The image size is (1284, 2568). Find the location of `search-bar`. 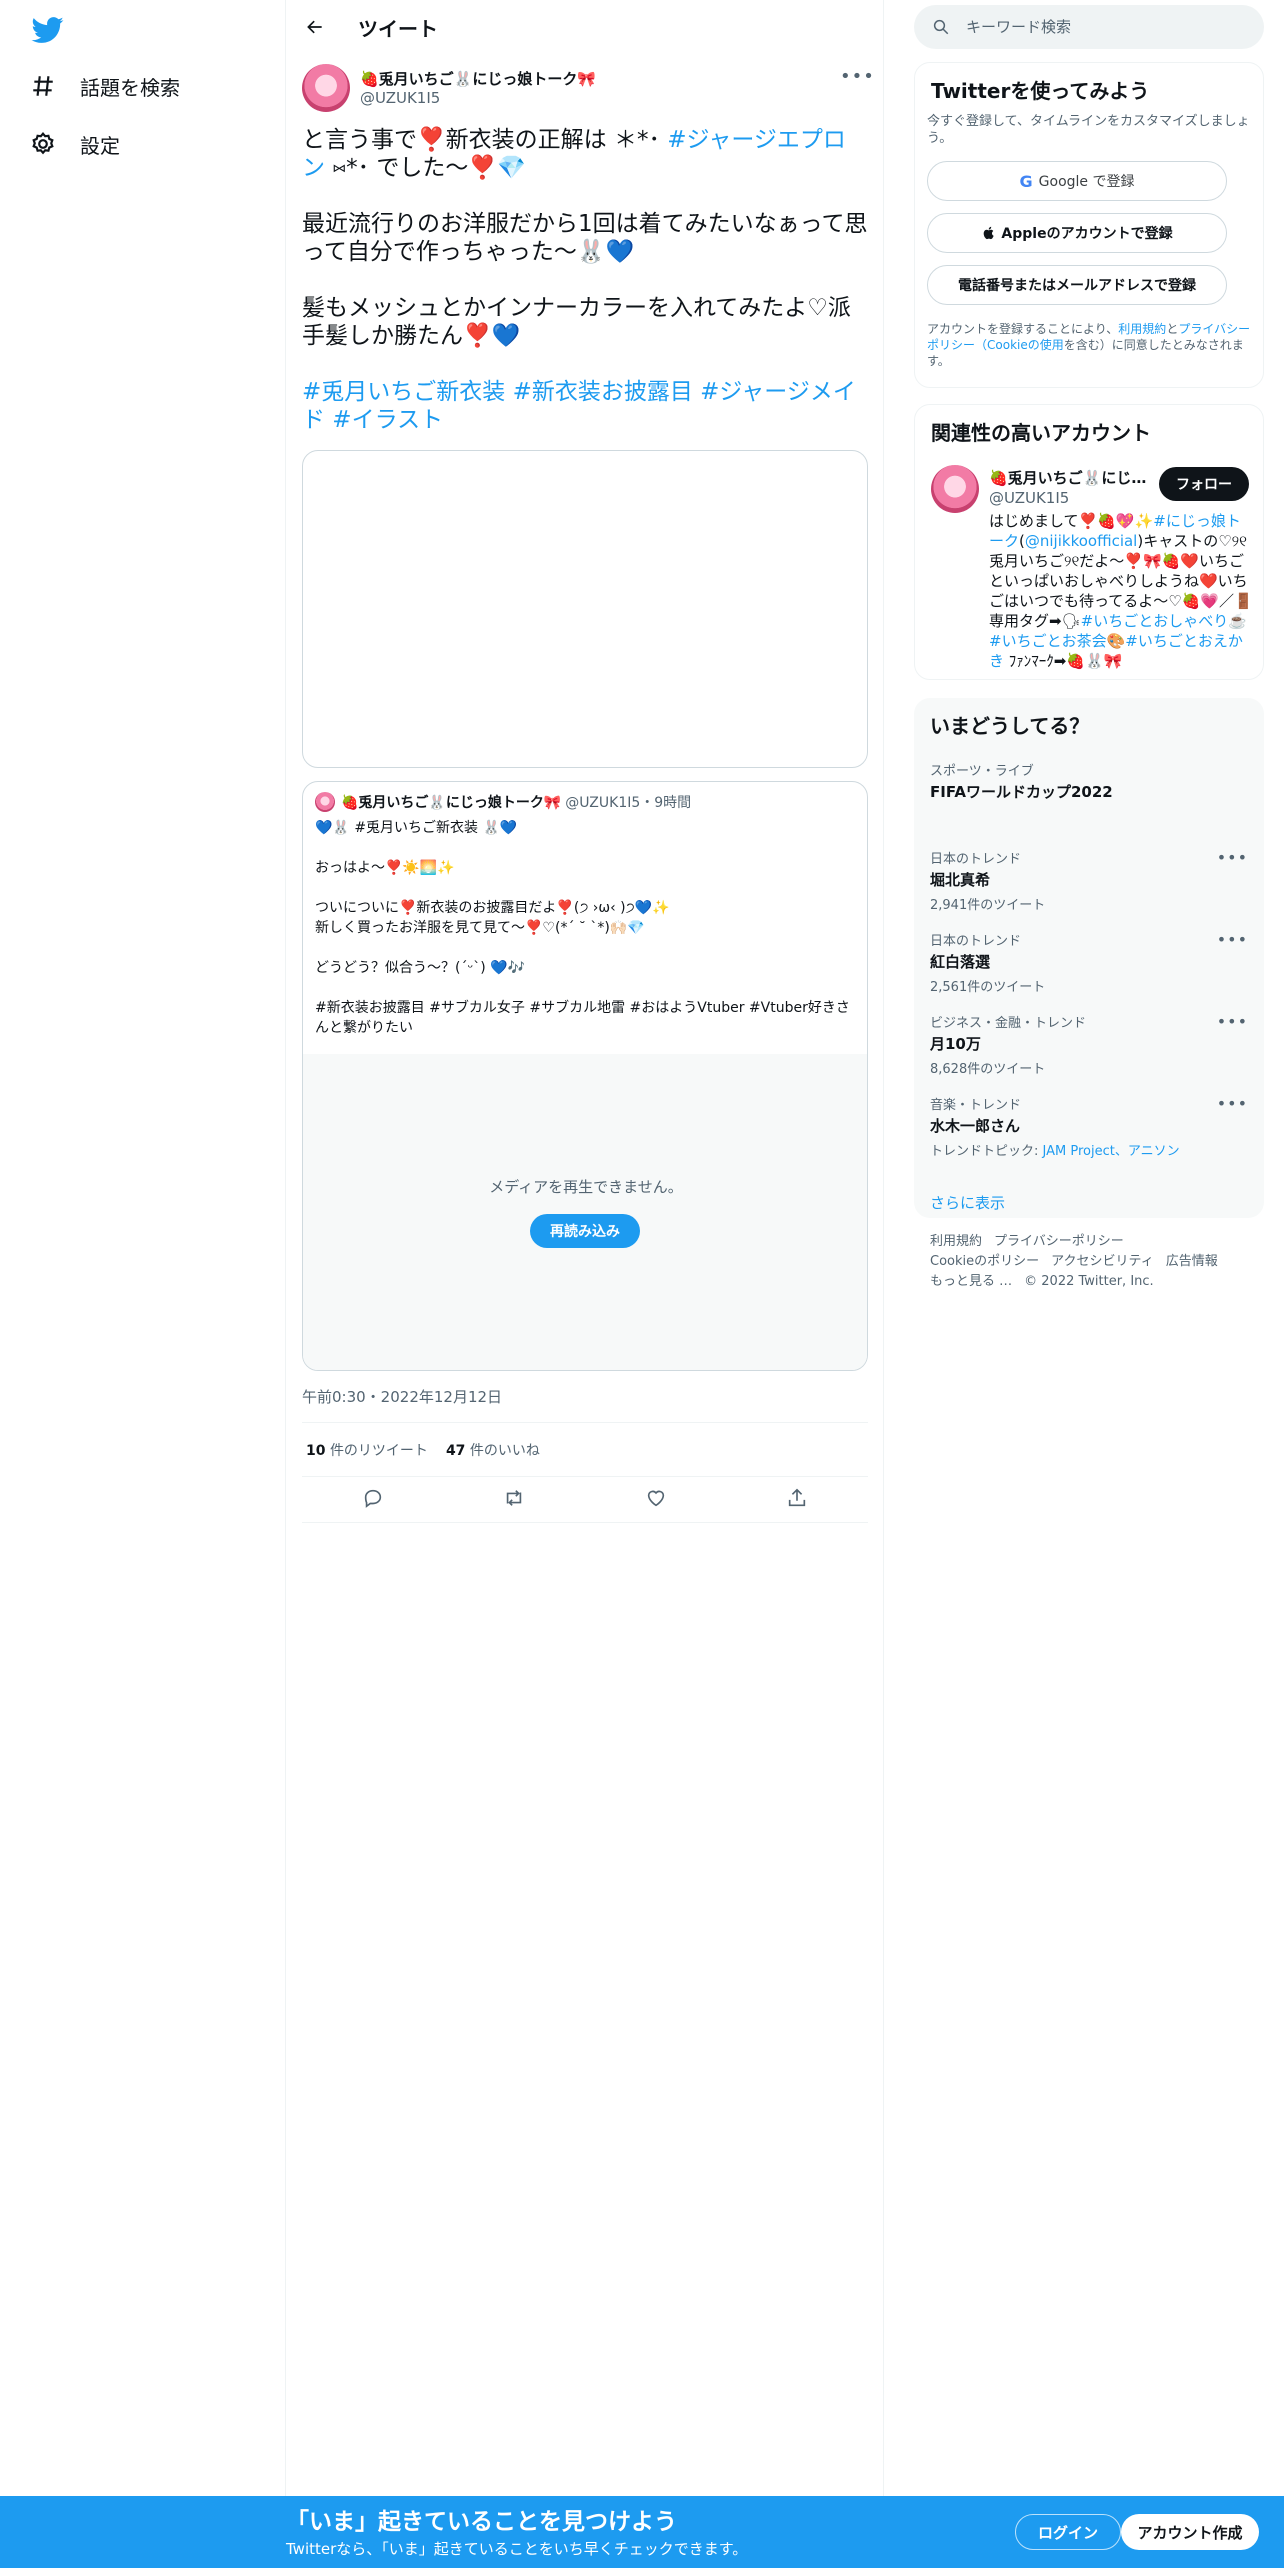

search-bar is located at coordinates (1089, 27).